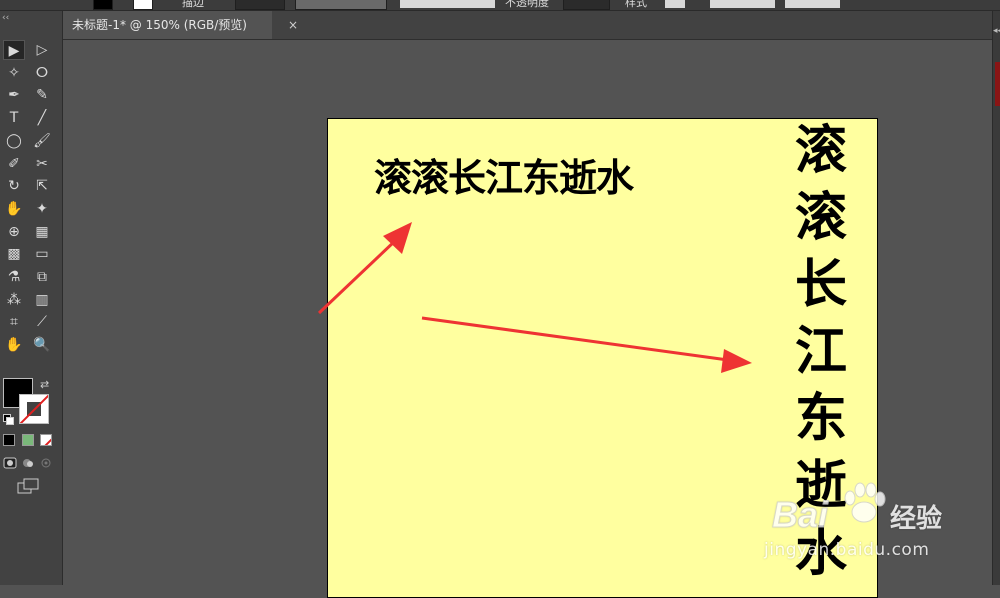 The height and width of the screenshot is (598, 1000). Describe the element at coordinates (42, 209) in the screenshot. I see `puppet-warp-tool: ✦` at that location.